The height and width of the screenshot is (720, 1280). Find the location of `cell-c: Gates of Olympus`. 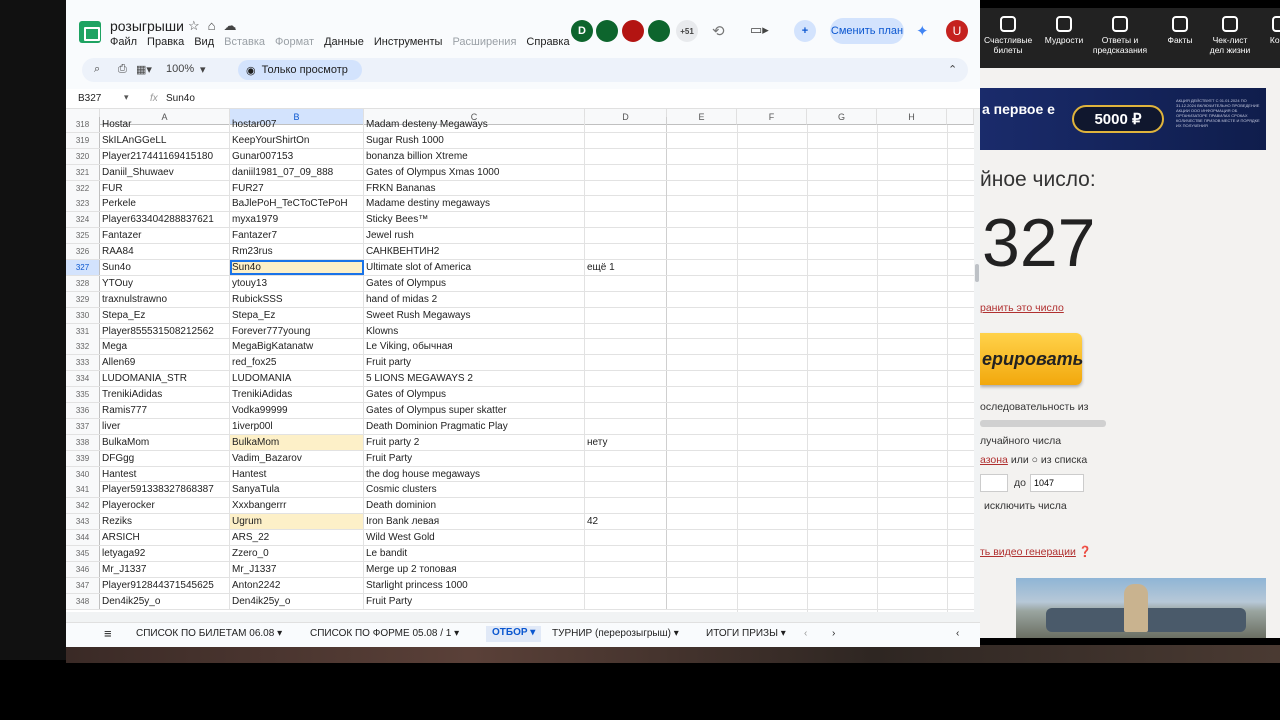

cell-c: Gates of Olympus is located at coordinates (474, 283).